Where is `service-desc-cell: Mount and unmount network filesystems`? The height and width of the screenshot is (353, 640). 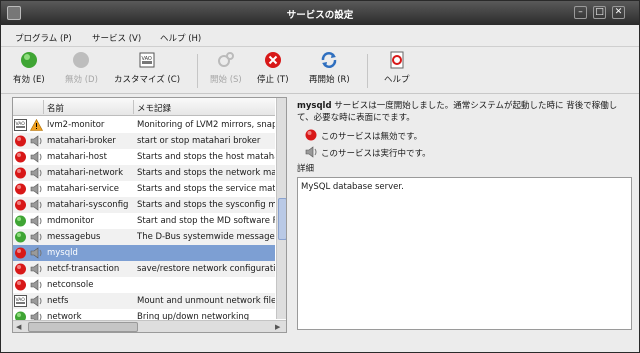
service-desc-cell: Mount and unmount network filesystems is located at coordinates (206, 301).